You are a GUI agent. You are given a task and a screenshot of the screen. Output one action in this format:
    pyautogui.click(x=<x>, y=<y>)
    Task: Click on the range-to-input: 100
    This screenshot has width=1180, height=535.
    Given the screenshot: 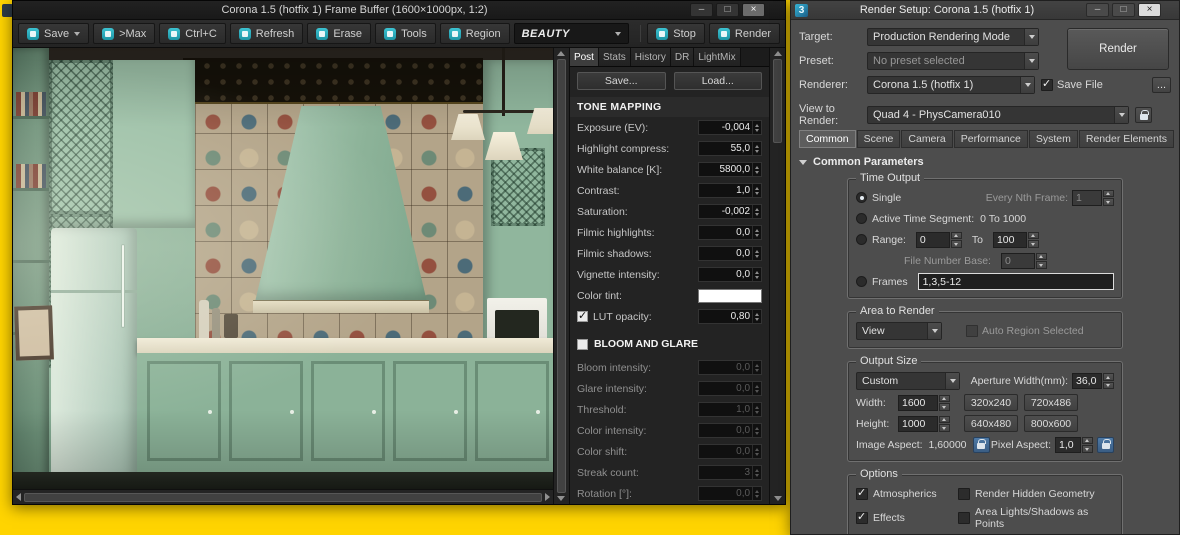 What is the action you would take?
    pyautogui.click(x=1015, y=239)
    